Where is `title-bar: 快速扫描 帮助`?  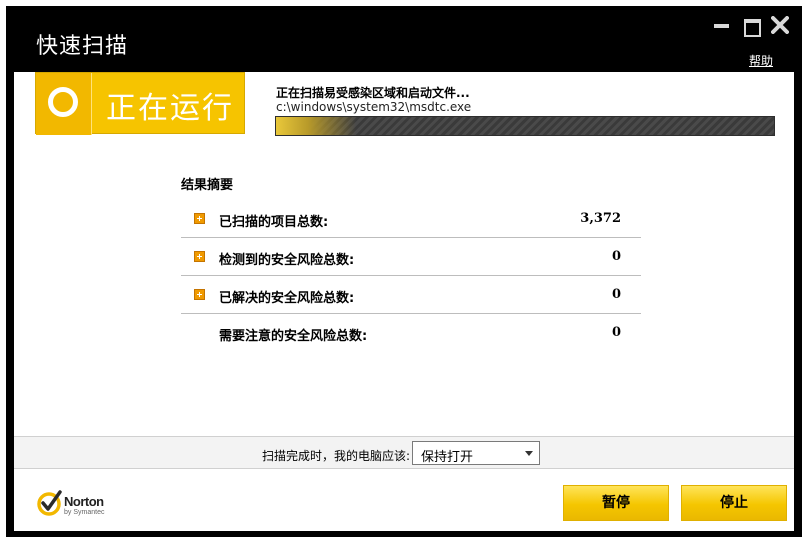 title-bar: 快速扫描 帮助 is located at coordinates (404, 39).